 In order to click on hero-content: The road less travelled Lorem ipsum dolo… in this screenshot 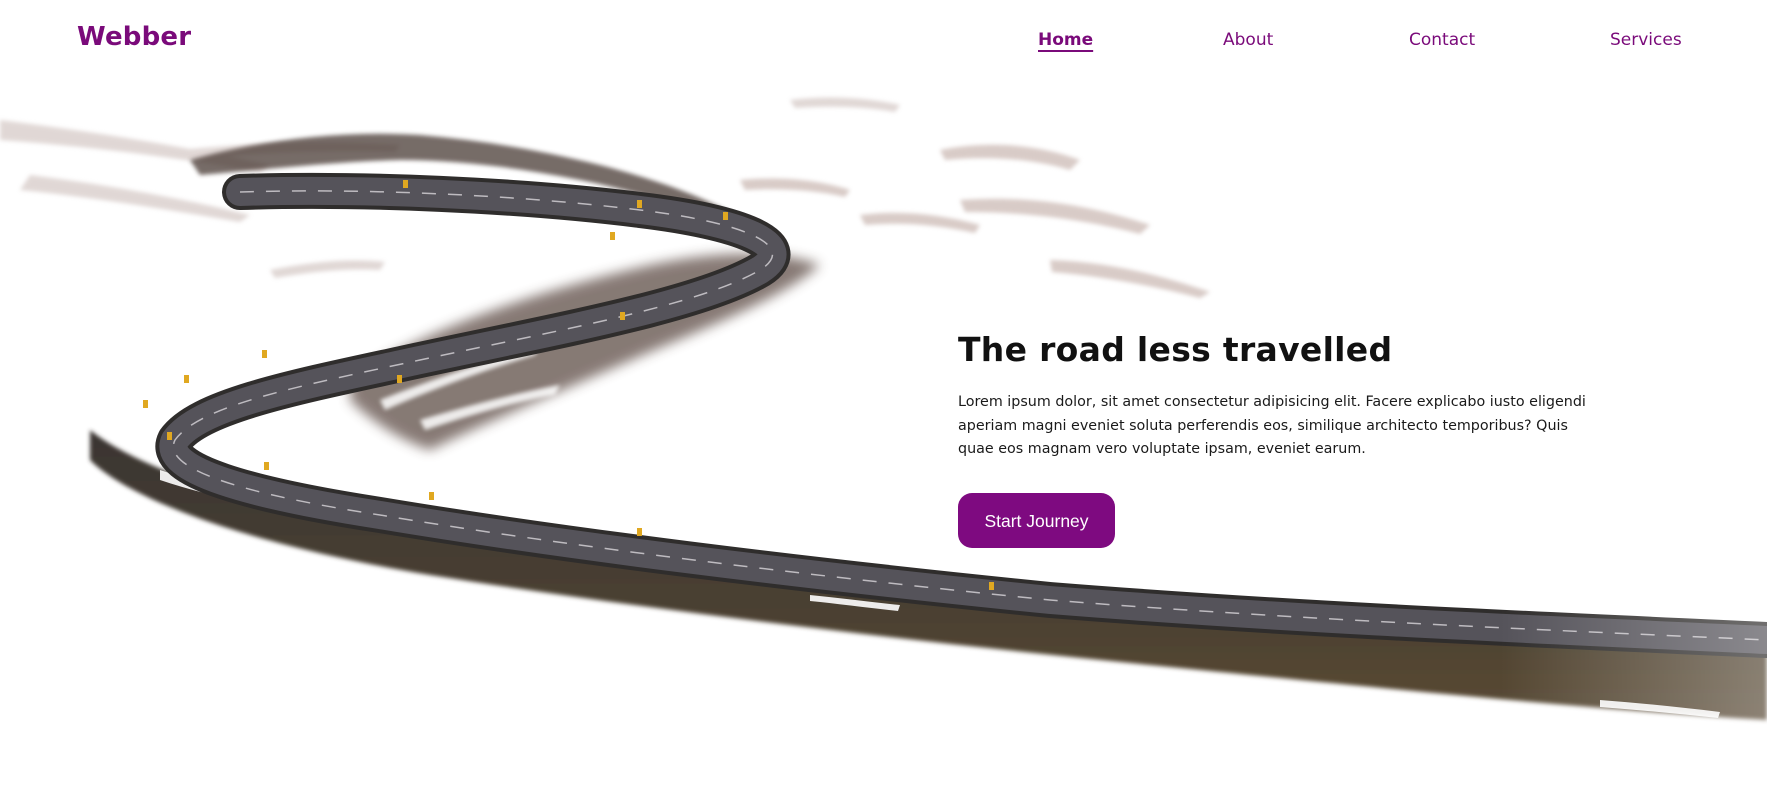, I will do `click(1278, 439)`.